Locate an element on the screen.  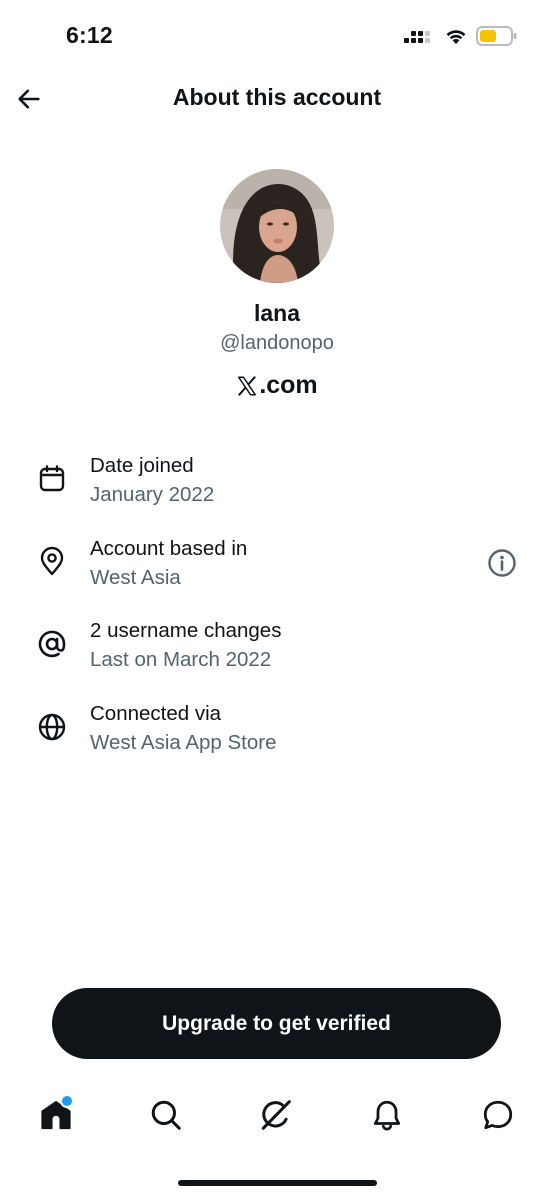
x-logo is located at coordinates (247, 385).